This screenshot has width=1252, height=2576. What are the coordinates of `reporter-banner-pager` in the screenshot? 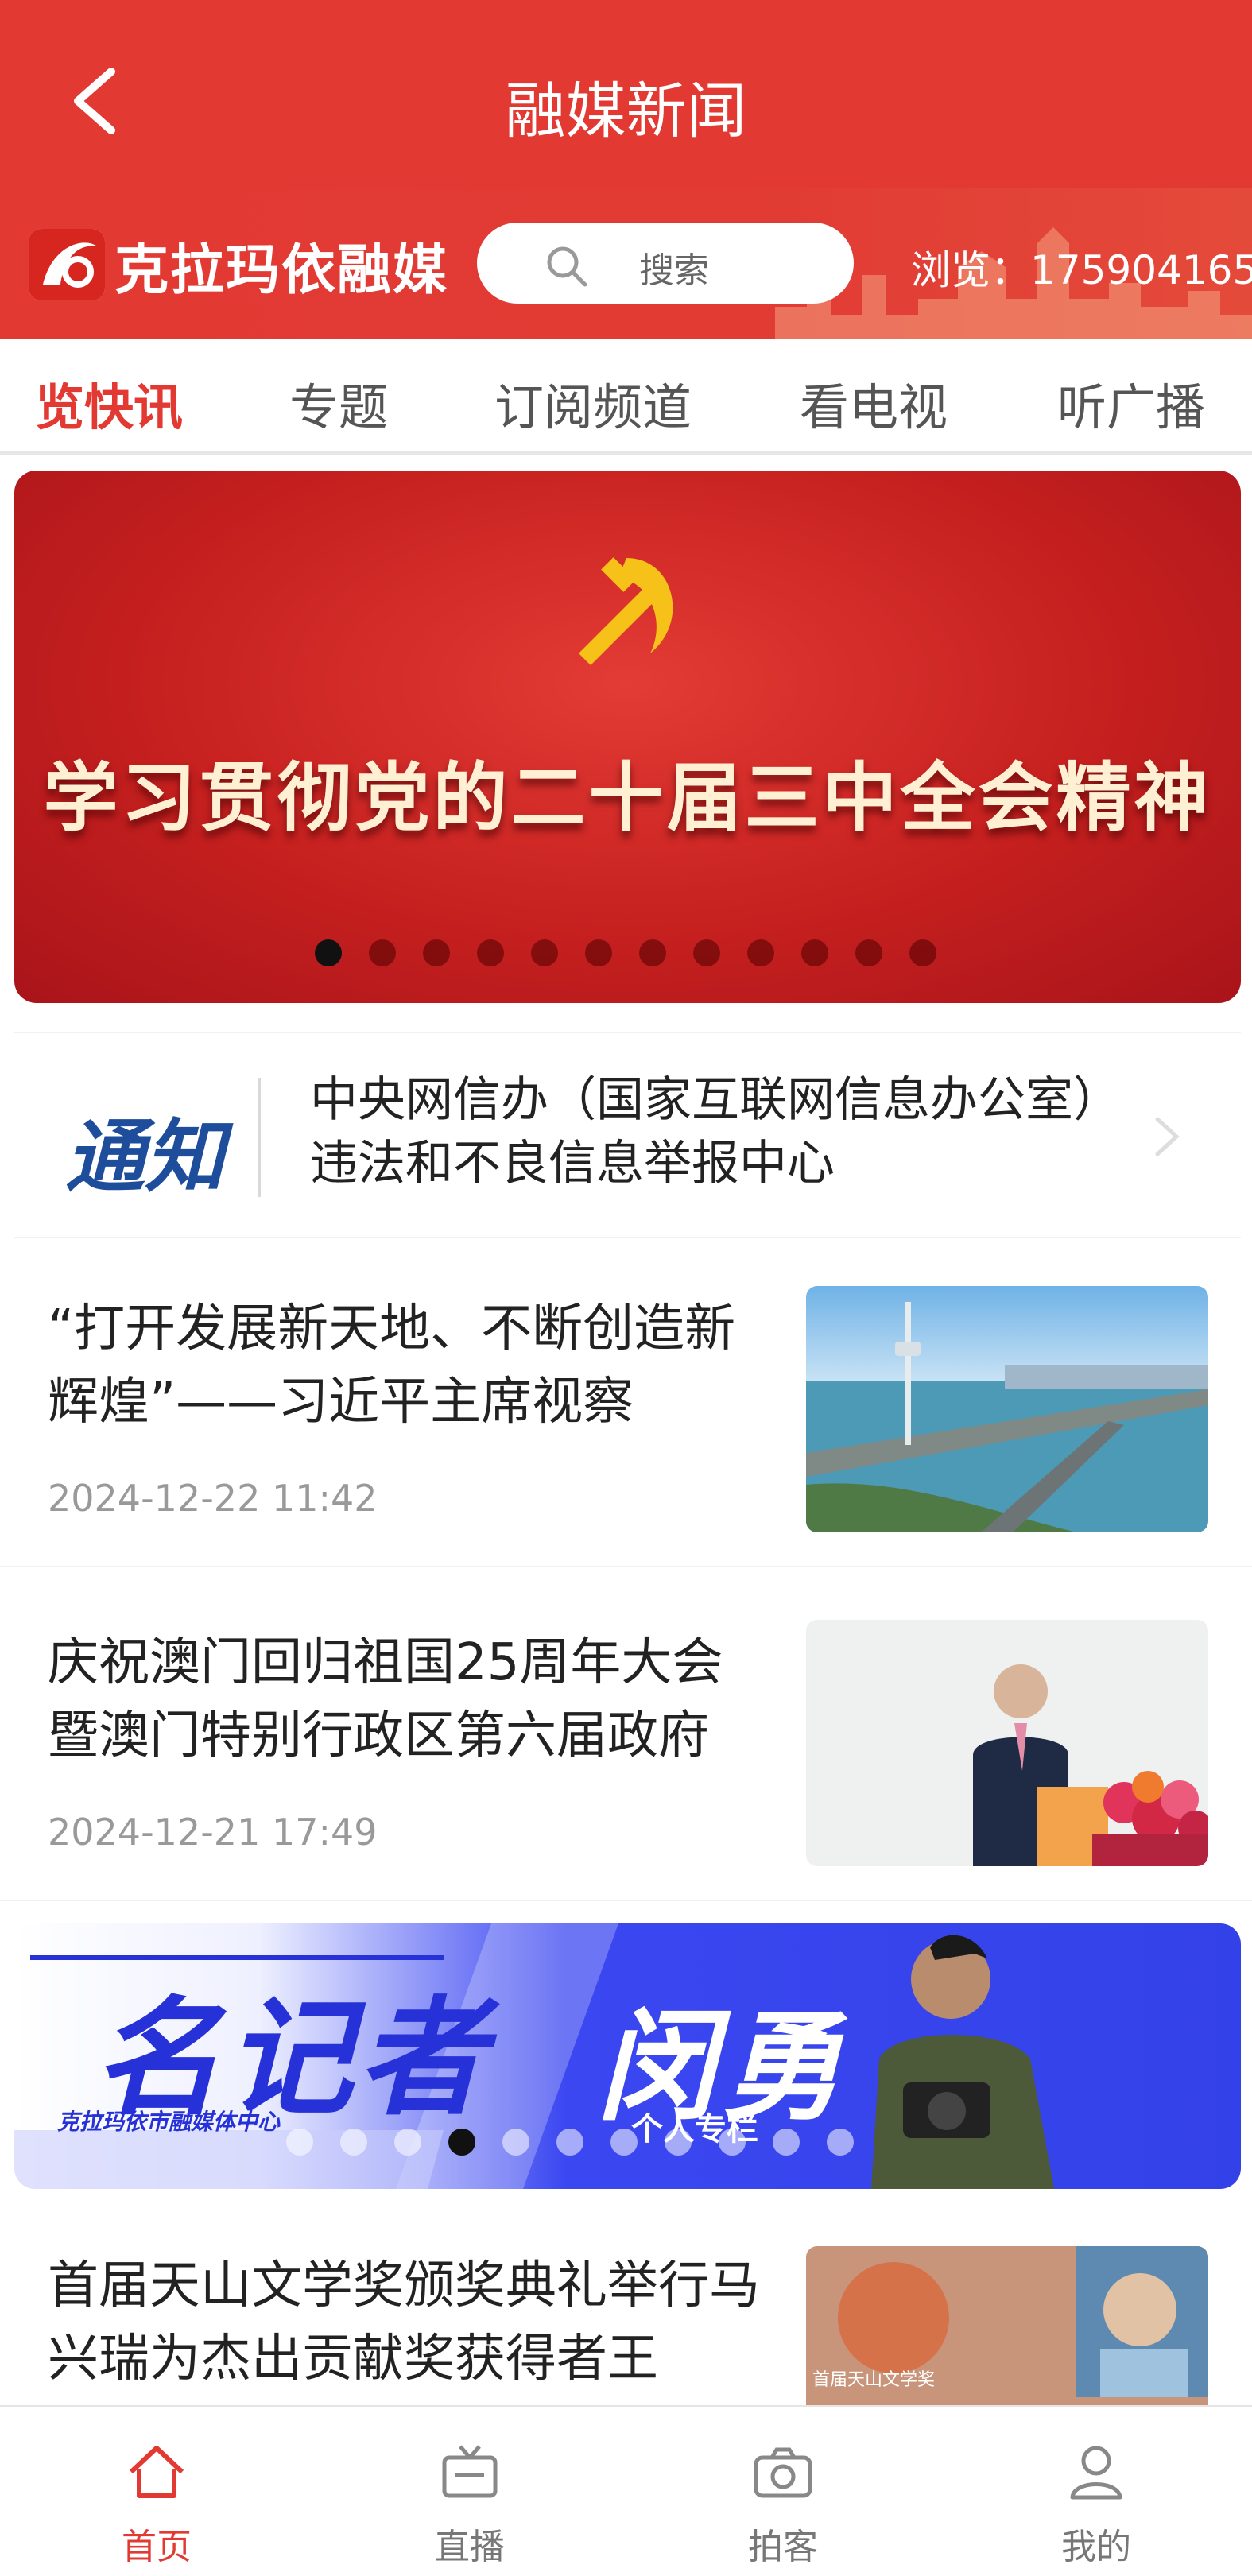 It's located at (627, 2144).